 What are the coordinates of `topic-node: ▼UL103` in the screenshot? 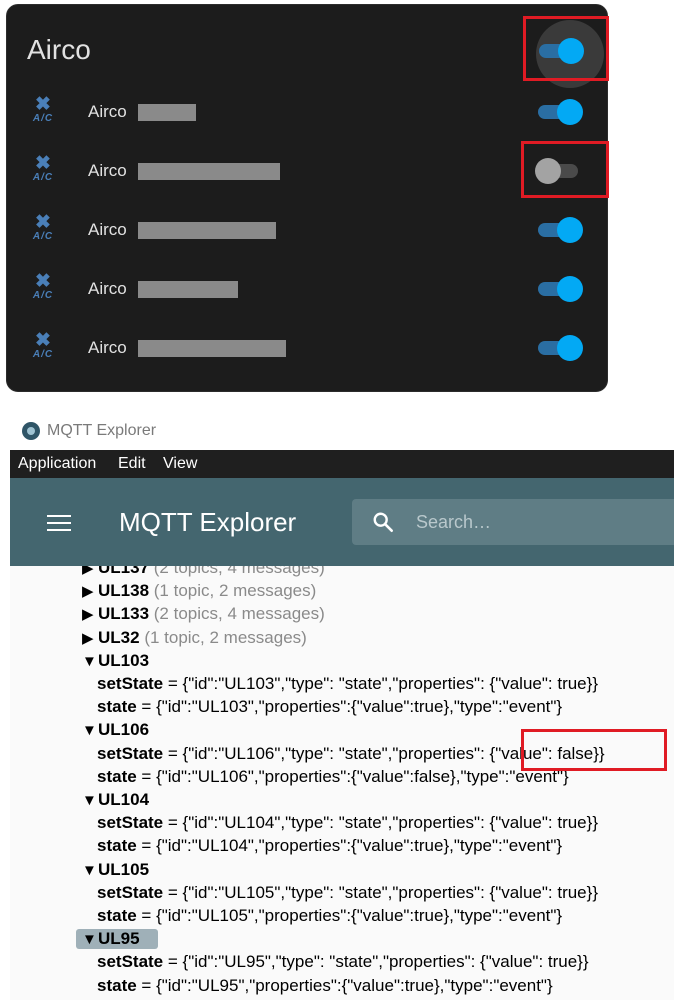 It's located at (115, 661).